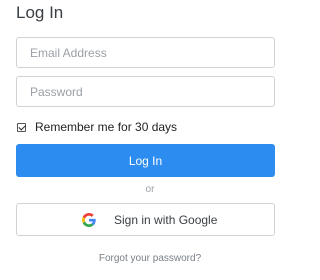  I want to click on google-signin-button: Sign in with Google, so click(145, 219).